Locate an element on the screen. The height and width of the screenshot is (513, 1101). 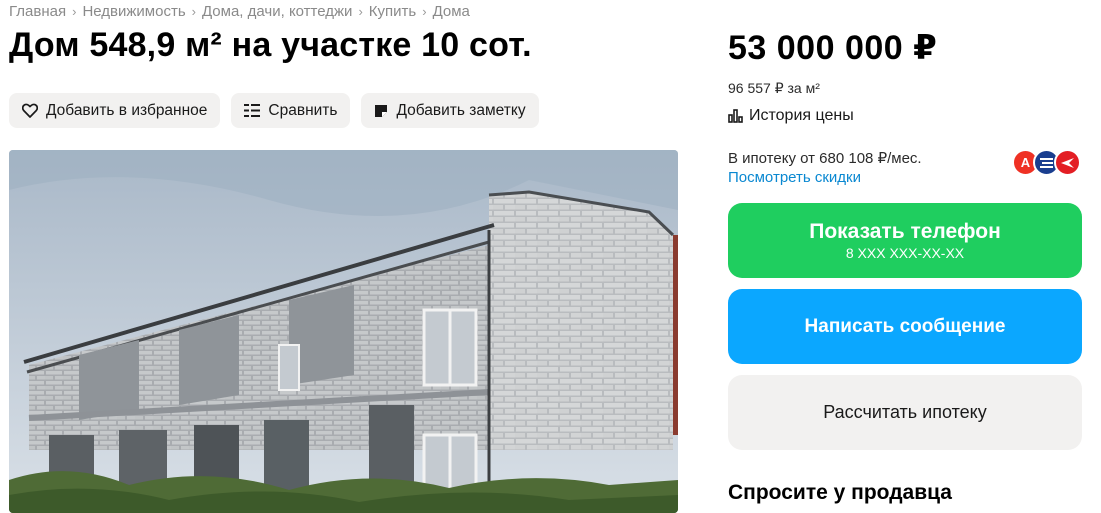
price-total: 53 000 000 ₽ is located at coordinates (833, 48).